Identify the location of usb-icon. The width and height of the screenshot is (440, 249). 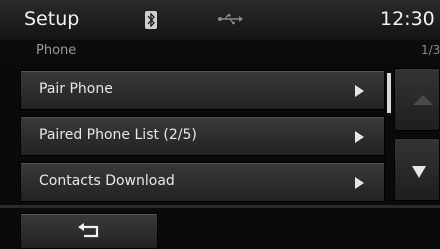
(230, 19).